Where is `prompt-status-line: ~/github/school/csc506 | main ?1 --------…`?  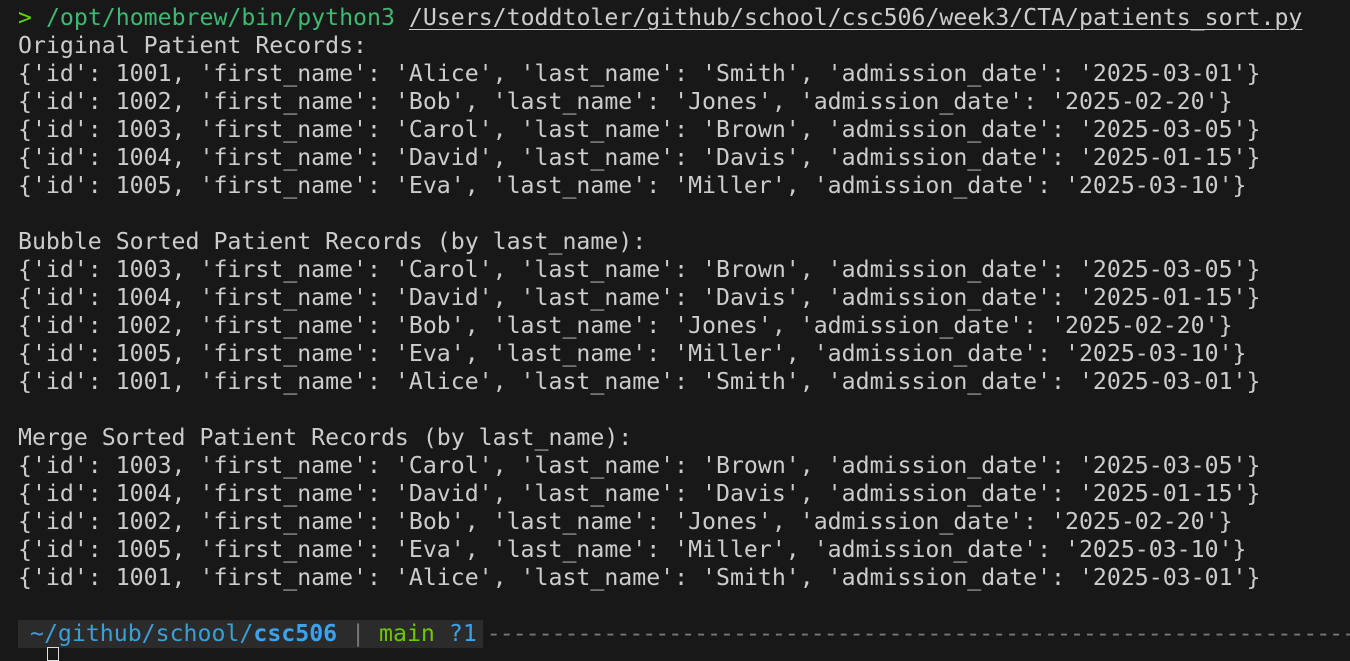 prompt-status-line: ~/github/school/csc506 | main ?1 --------… is located at coordinates (684, 634).